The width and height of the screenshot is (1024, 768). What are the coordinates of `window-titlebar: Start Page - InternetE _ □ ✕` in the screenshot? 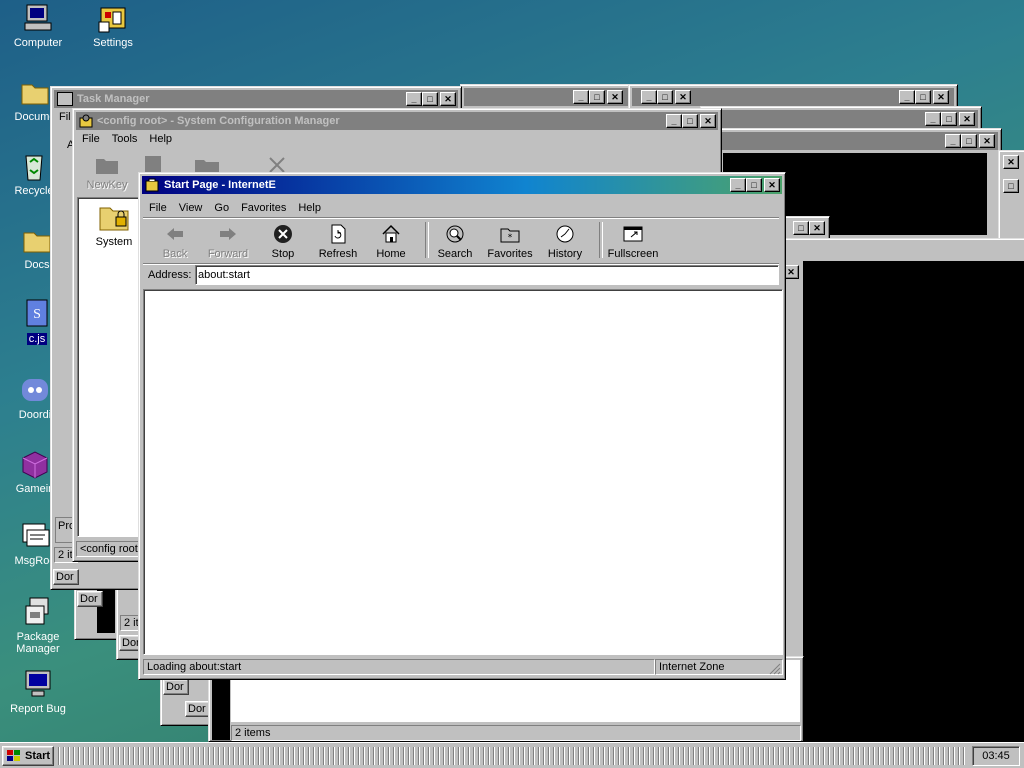 It's located at (462, 185).